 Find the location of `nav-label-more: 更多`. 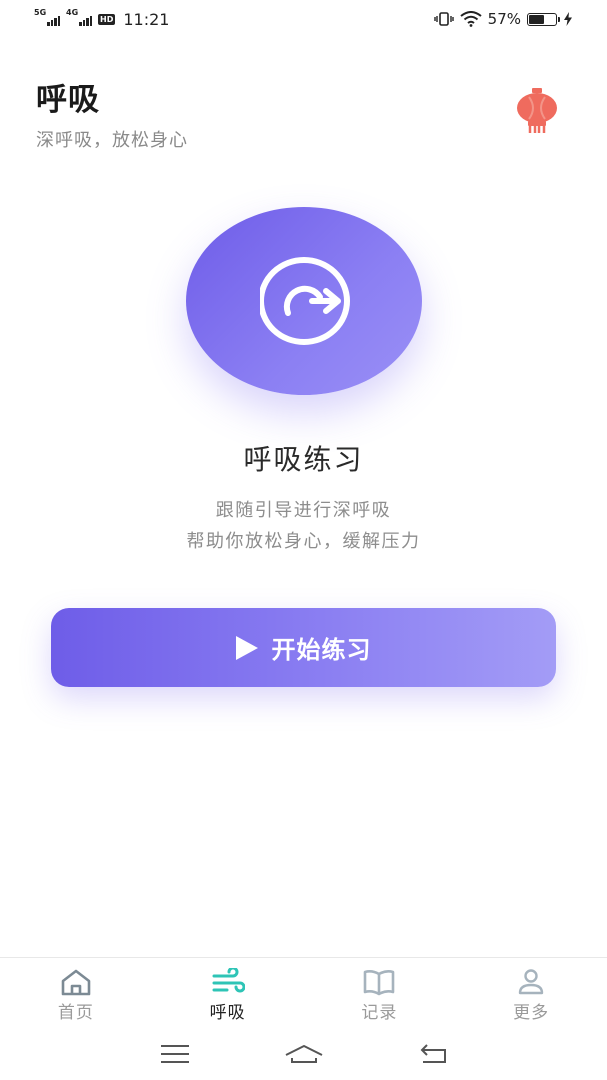

nav-label-more: 更多 is located at coordinates (531, 1013).